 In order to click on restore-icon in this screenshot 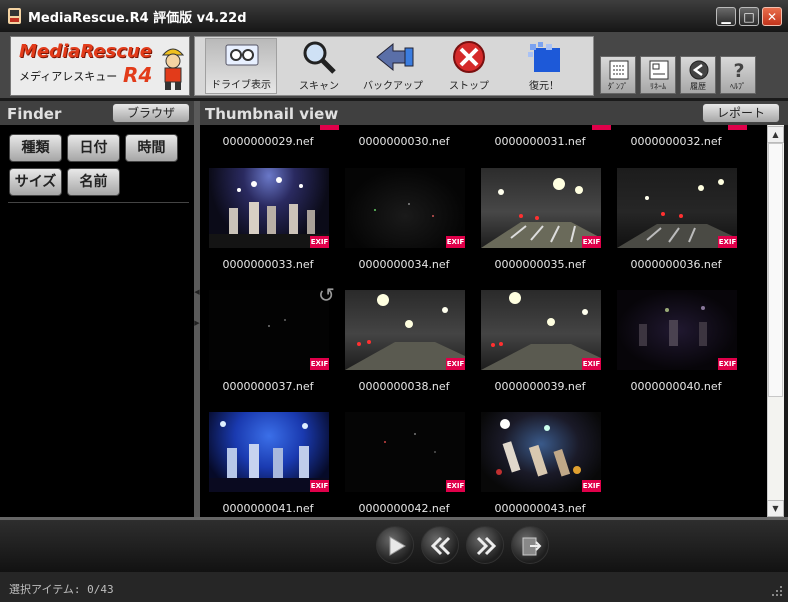, I will do `click(544, 57)`.